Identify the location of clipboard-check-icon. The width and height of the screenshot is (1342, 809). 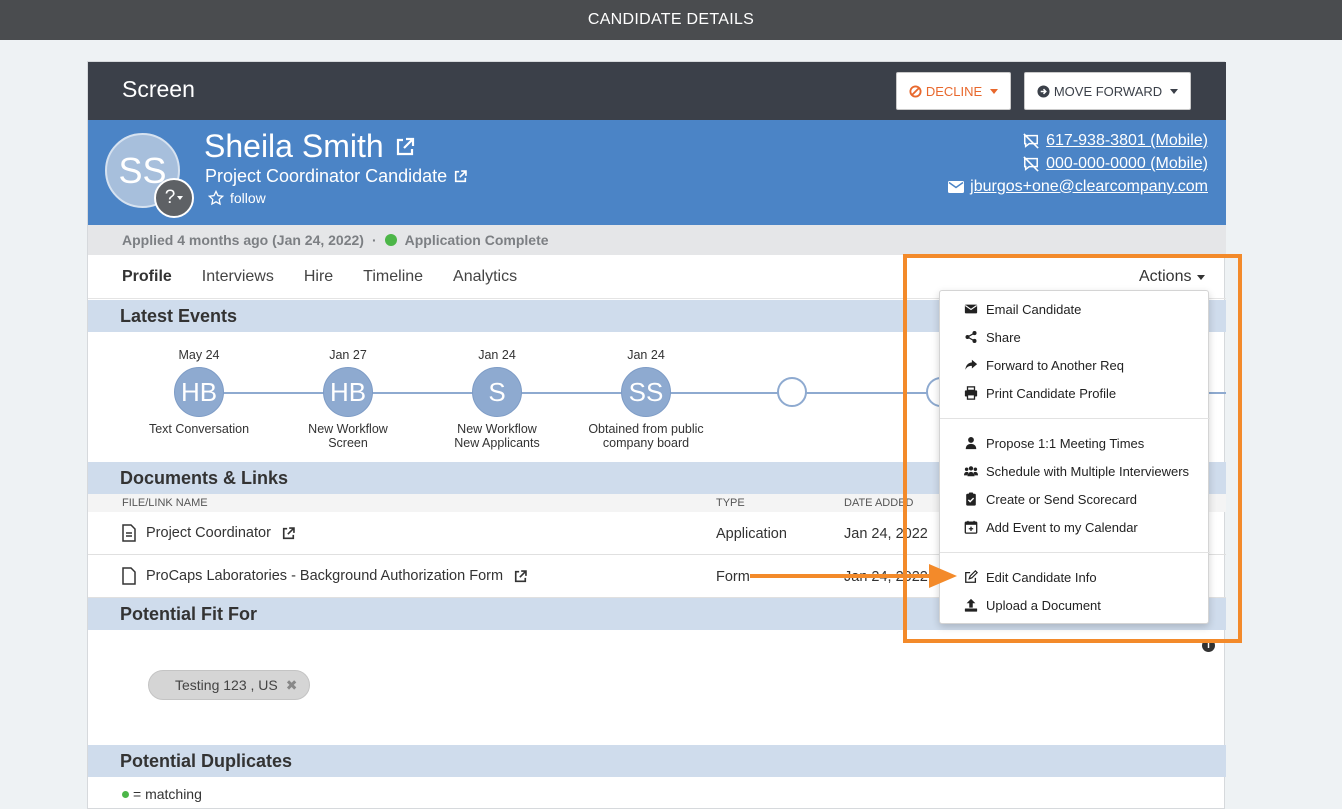
(971, 499).